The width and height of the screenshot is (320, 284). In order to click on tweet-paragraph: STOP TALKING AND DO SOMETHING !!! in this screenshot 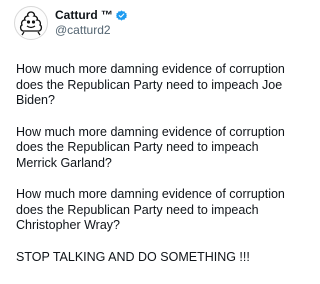, I will do `click(133, 256)`.